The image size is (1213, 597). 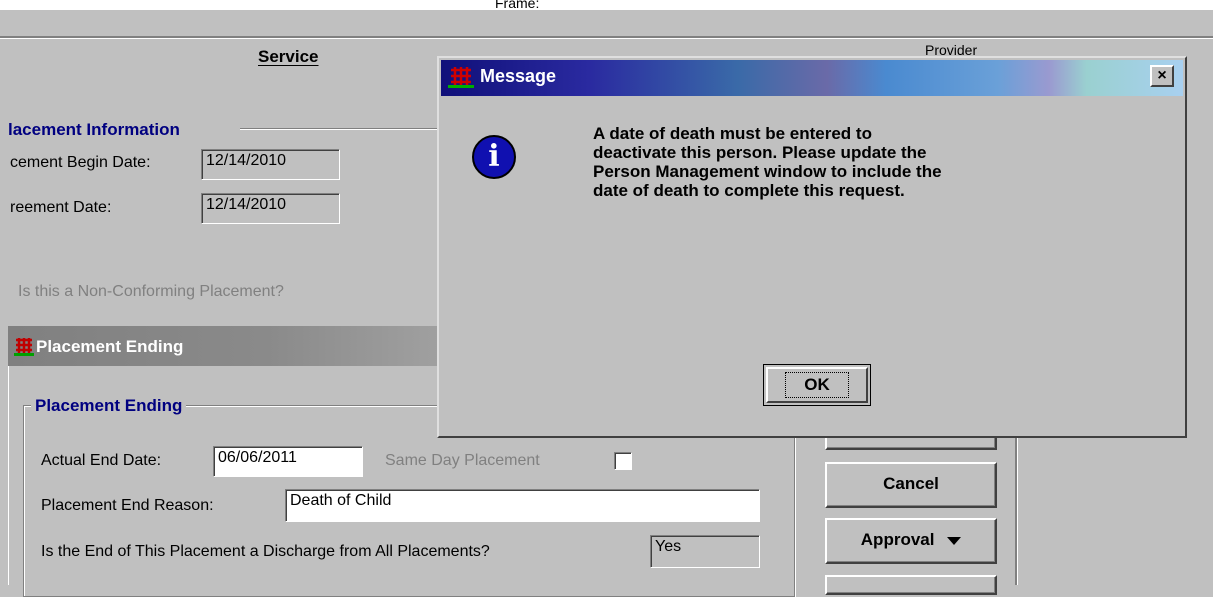 I want to click on agreement-date-label: reement Date:, so click(x=61, y=207).